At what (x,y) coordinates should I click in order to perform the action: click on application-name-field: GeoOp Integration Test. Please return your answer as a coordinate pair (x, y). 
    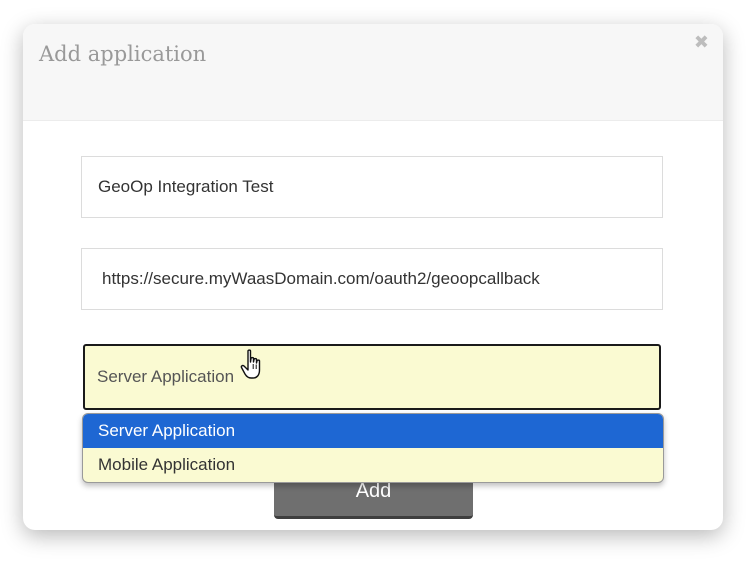
    Looking at the image, I should click on (372, 187).